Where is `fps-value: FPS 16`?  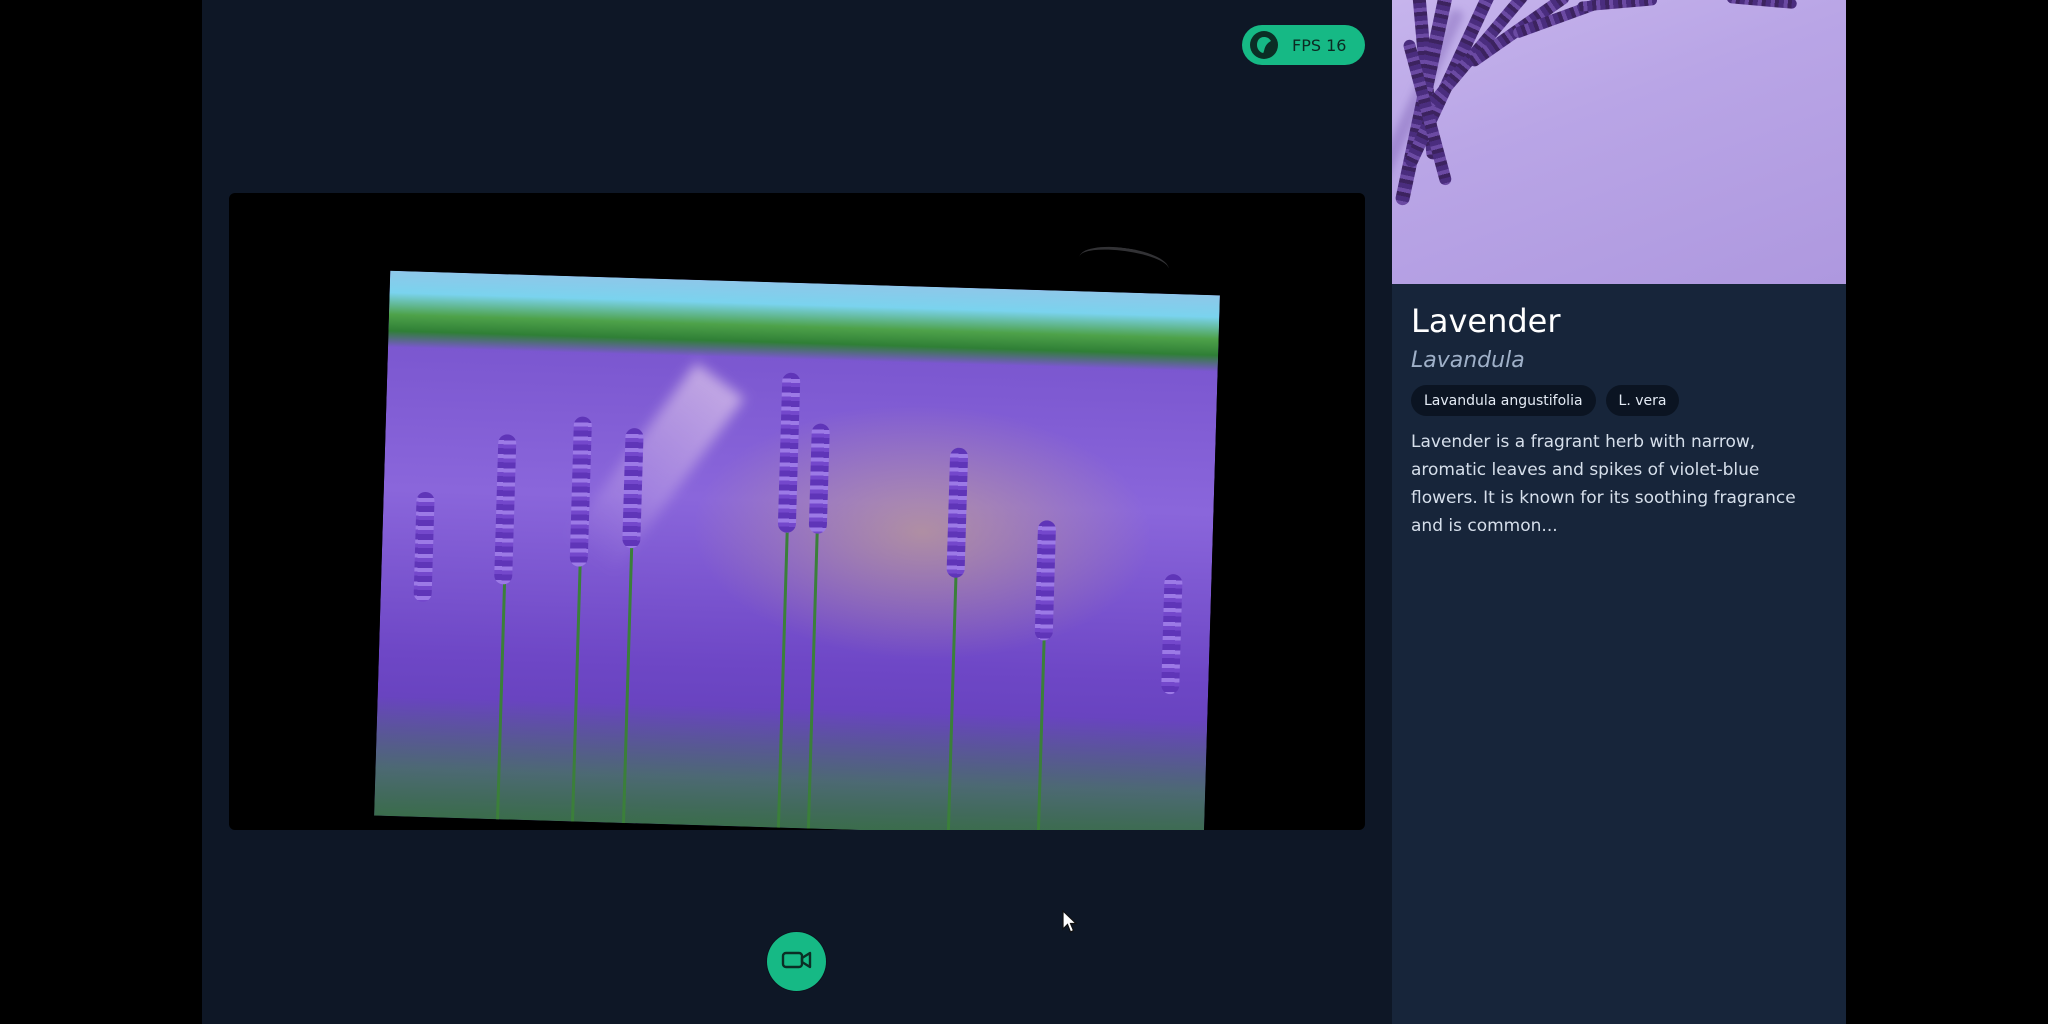 fps-value: FPS 16 is located at coordinates (1319, 45).